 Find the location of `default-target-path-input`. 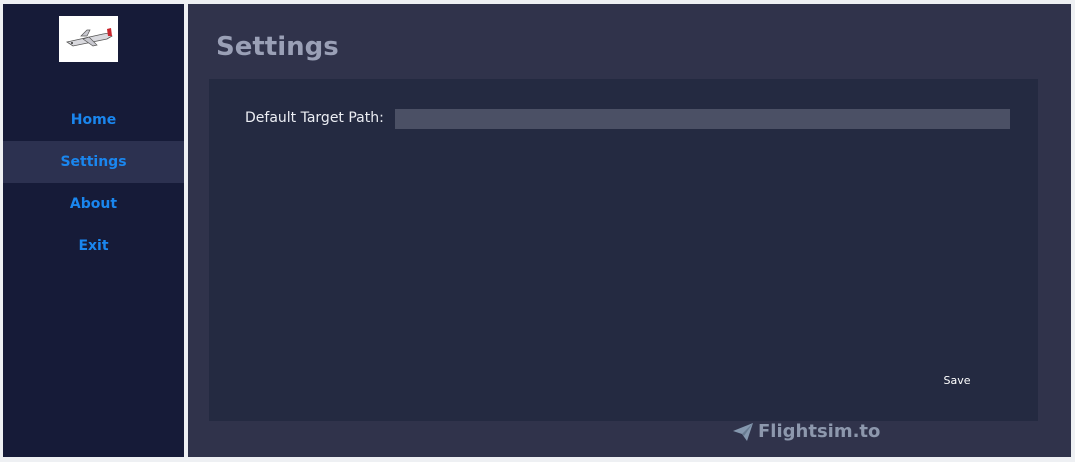

default-target-path-input is located at coordinates (702, 119).